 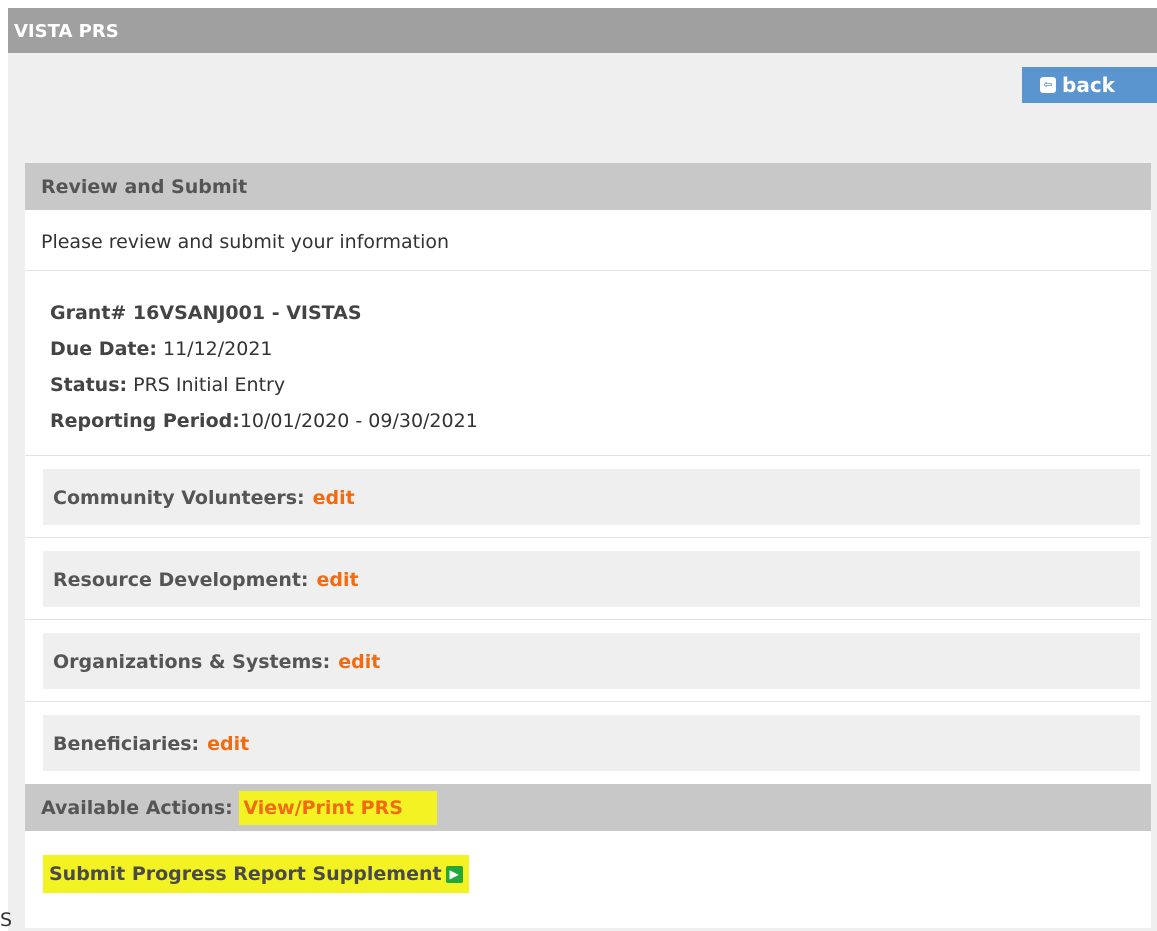 I want to click on reporting-period-label: Reporting Period:, so click(x=145, y=421).